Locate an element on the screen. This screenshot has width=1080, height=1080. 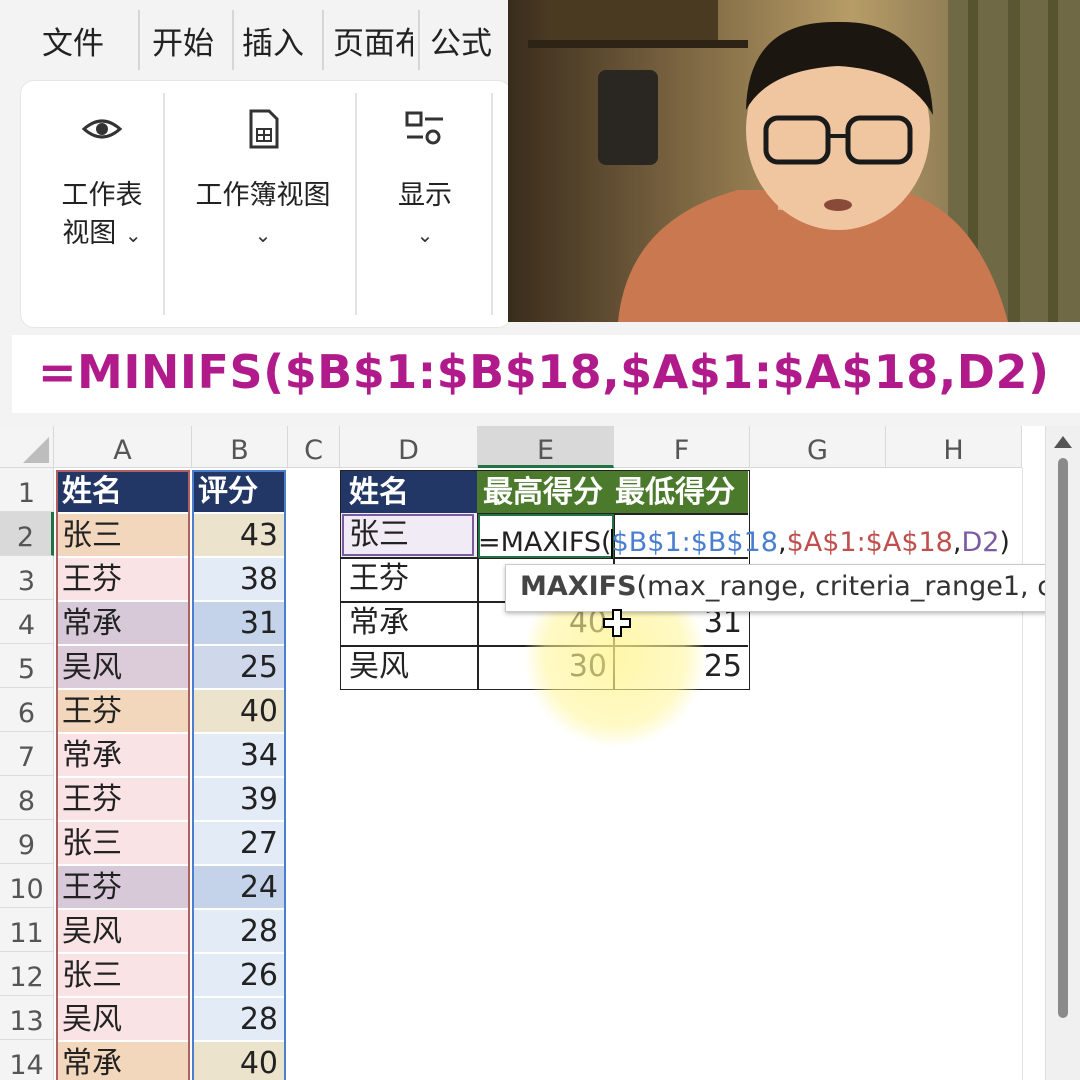
source-score-cell: 27 is located at coordinates (239, 843).